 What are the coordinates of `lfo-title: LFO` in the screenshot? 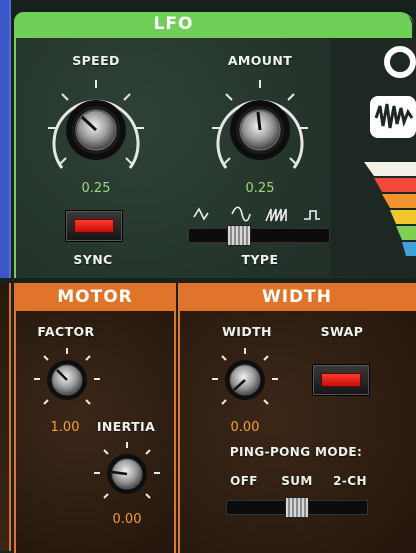 It's located at (173, 24).